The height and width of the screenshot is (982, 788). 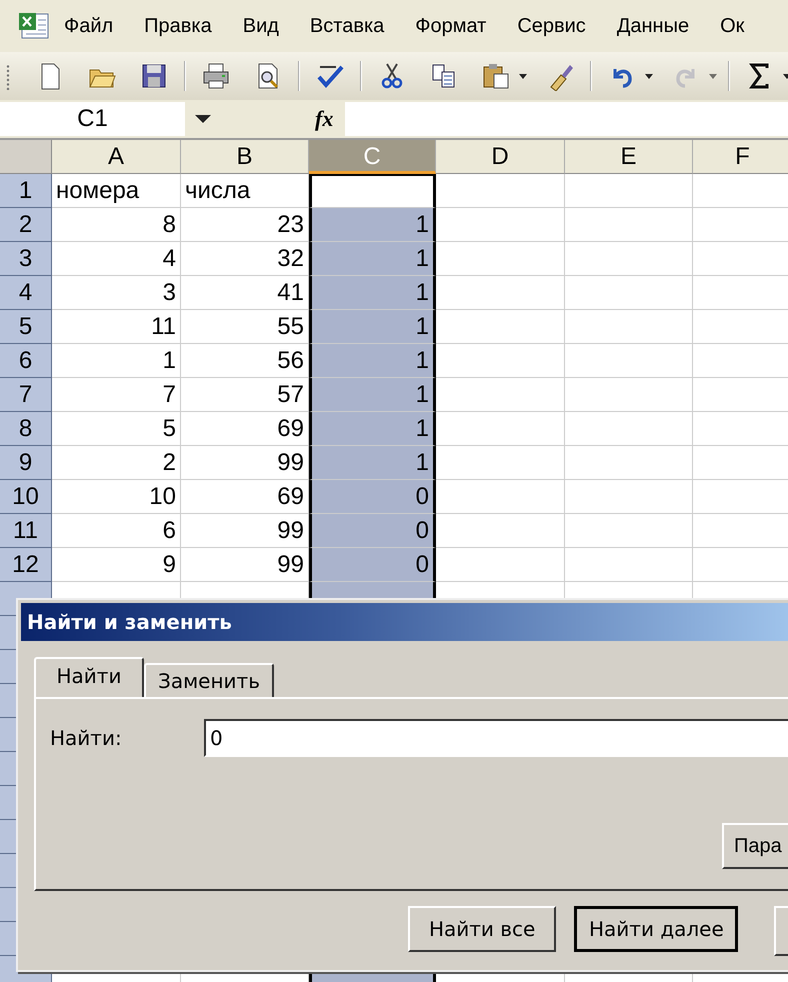 I want to click on table-cell: 11, so click(x=116, y=327).